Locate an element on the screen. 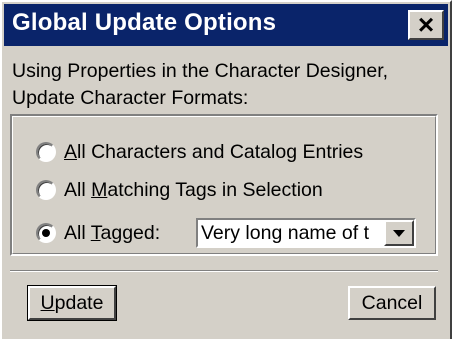 This screenshot has width=455, height=339. cancel-button: Cancel is located at coordinates (392, 303).